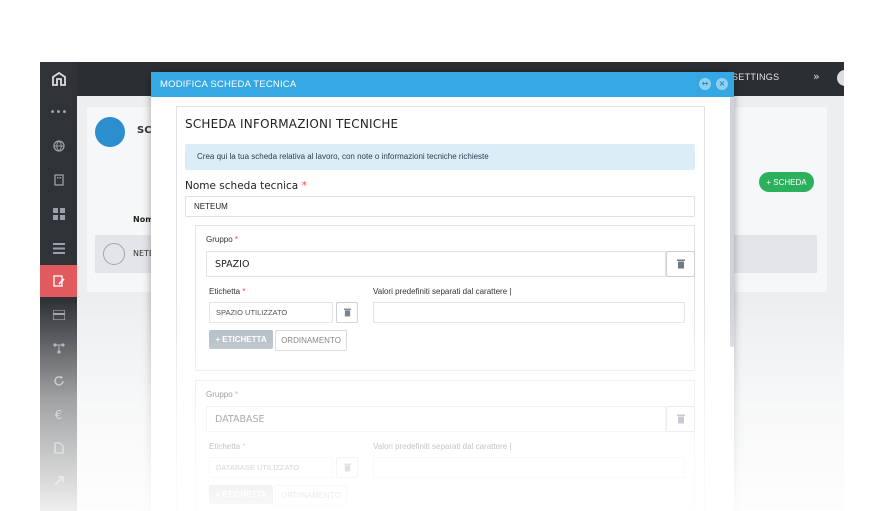 This screenshot has height=511, width=884. I want to click on dots-icon: •••, so click(58, 112).